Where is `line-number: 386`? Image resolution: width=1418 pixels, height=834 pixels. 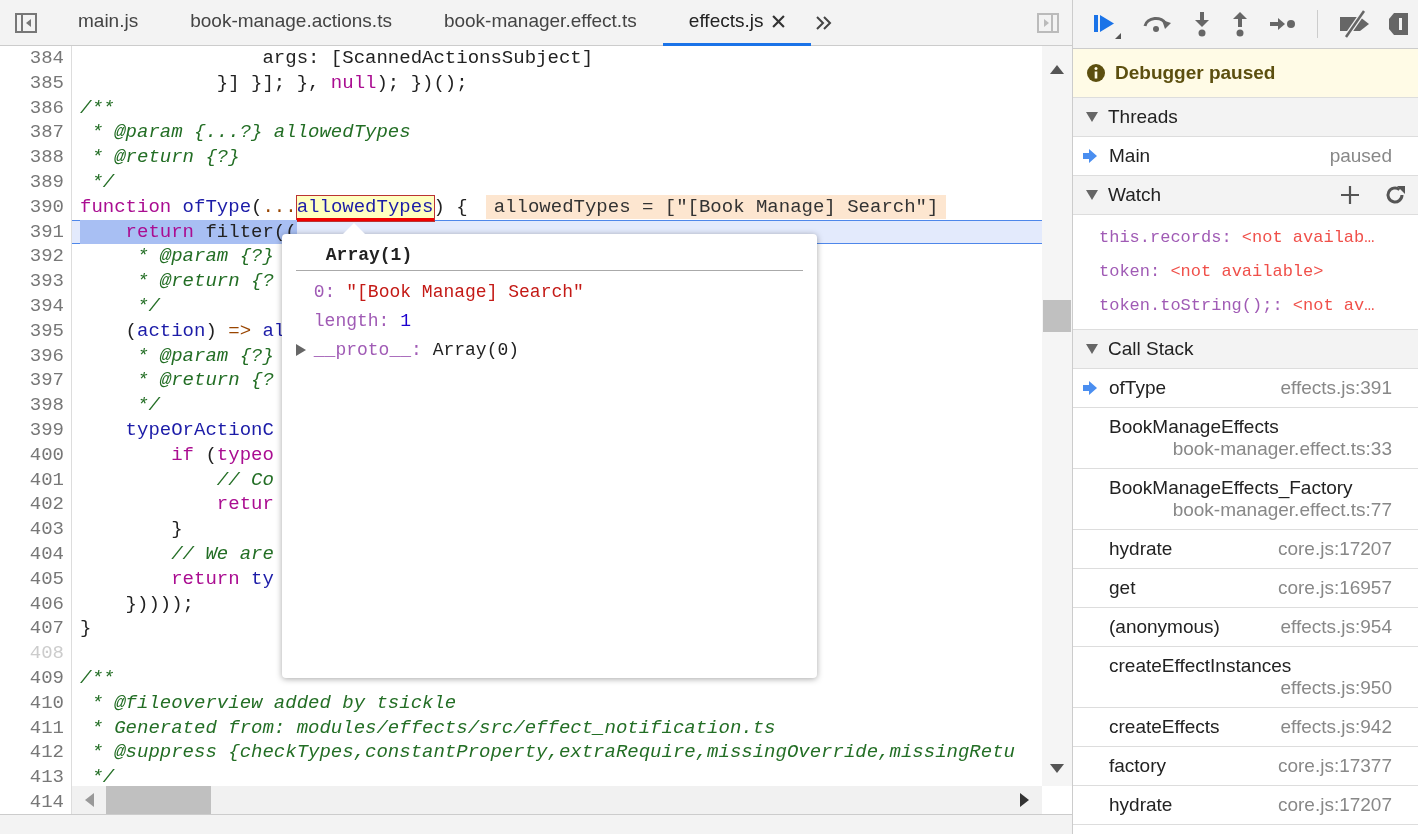
line-number: 386 is located at coordinates (46, 108).